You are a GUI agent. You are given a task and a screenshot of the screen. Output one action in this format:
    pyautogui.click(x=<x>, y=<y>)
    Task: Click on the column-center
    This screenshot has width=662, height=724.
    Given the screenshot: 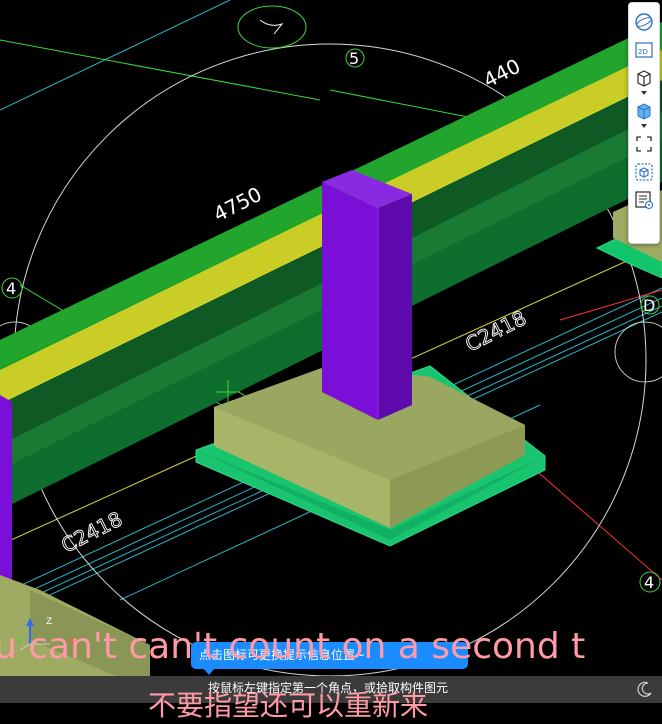 What is the action you would take?
    pyautogui.click(x=367, y=295)
    